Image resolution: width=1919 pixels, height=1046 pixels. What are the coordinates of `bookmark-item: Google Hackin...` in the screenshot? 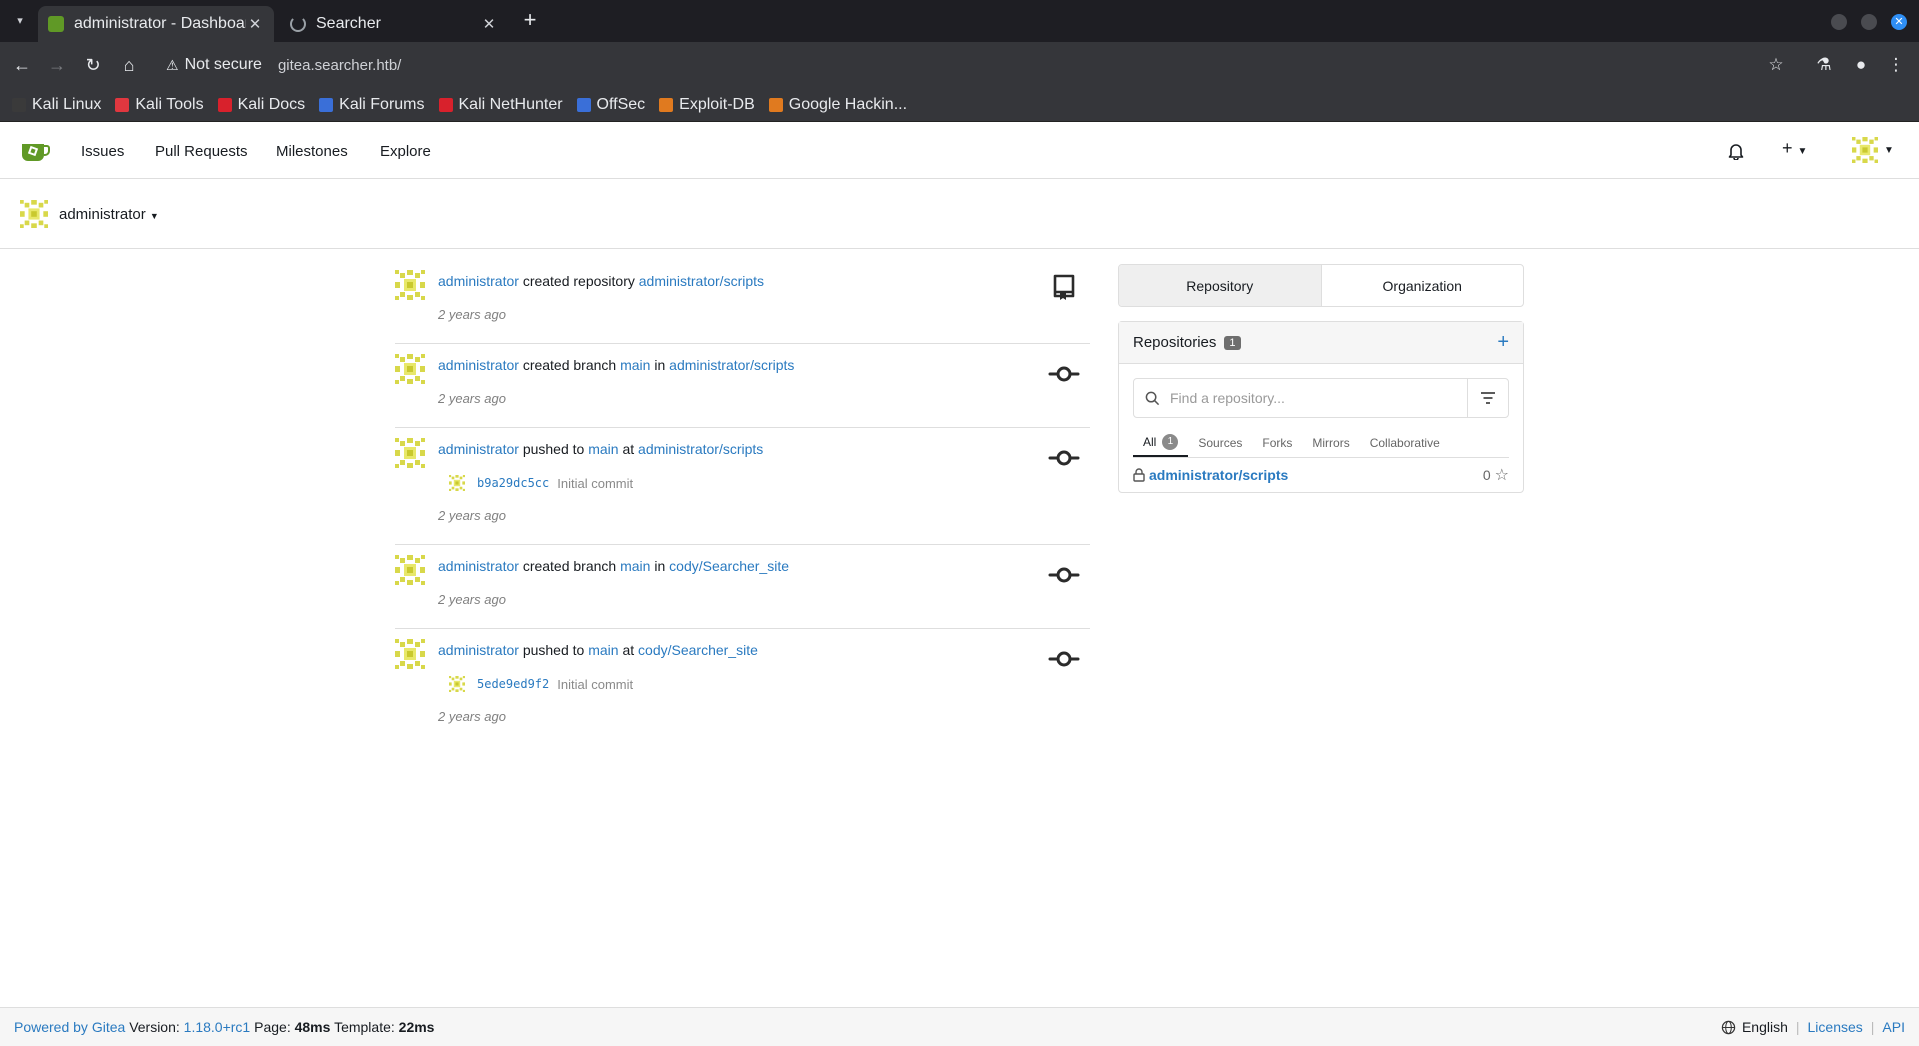 It's located at (837, 105).